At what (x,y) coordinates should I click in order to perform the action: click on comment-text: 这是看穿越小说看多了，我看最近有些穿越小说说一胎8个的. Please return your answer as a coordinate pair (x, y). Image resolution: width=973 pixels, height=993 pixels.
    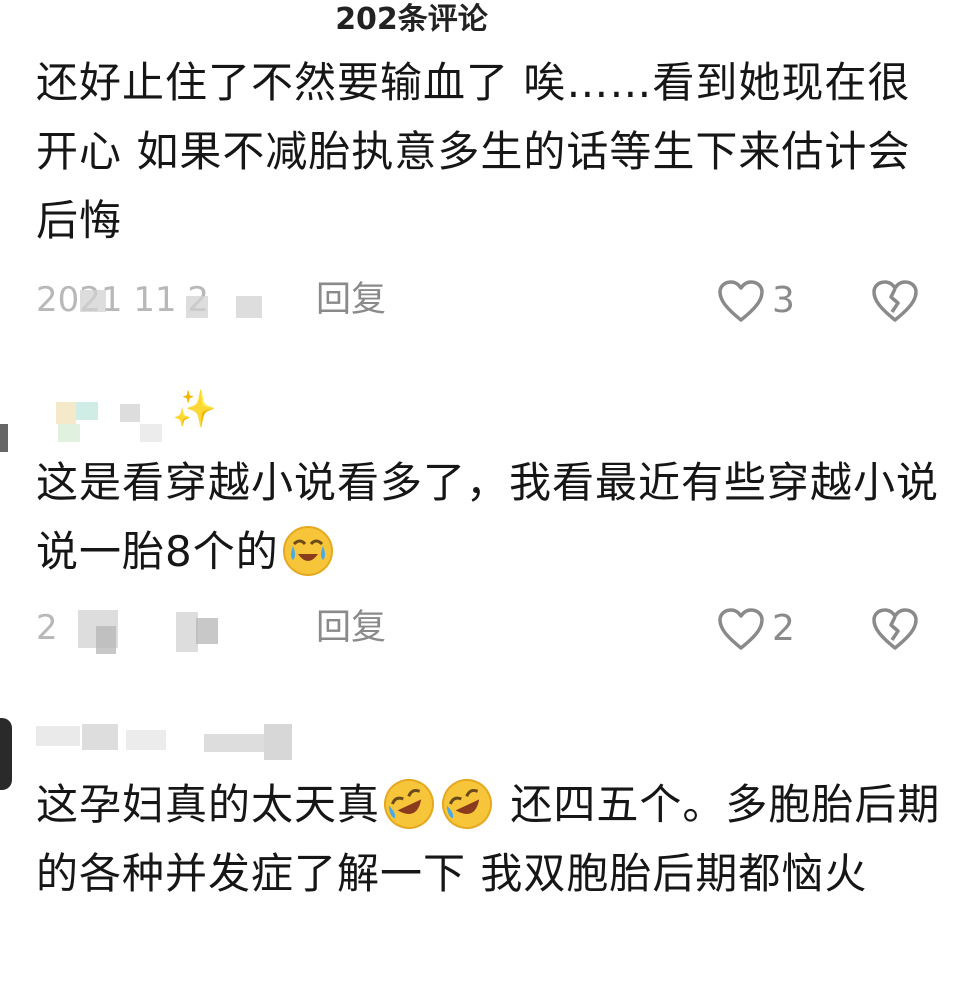
    Looking at the image, I should click on (488, 517).